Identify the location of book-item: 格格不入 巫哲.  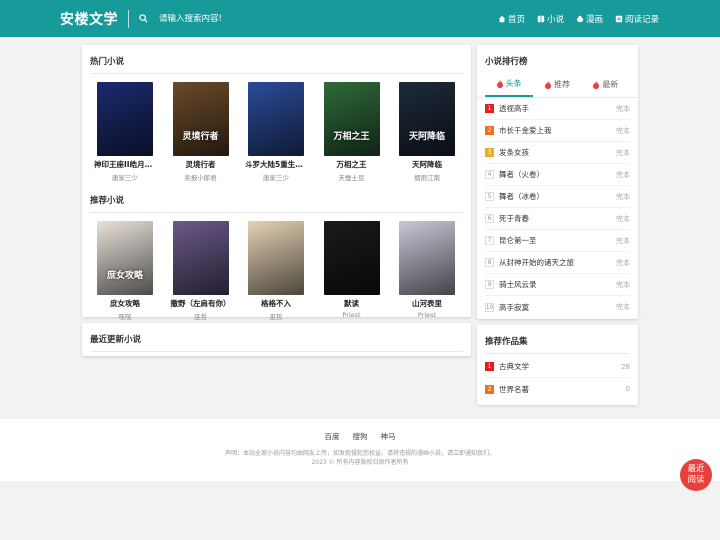
(276, 271).